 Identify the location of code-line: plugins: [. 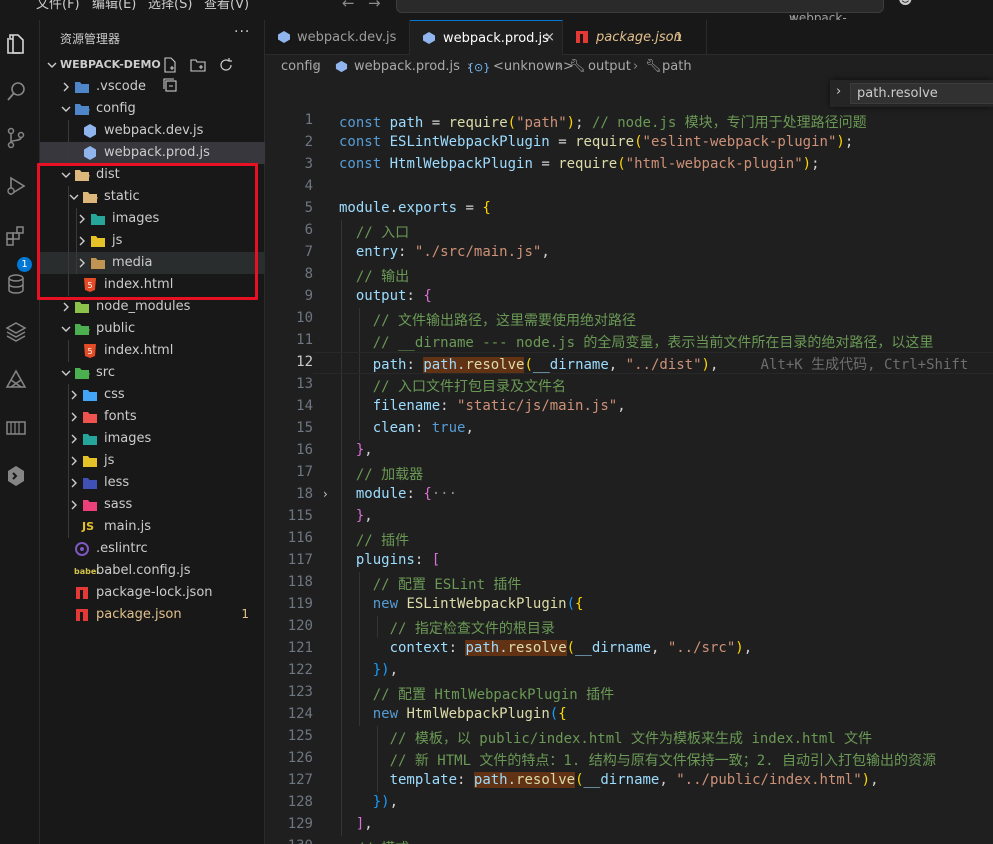
(398, 560).